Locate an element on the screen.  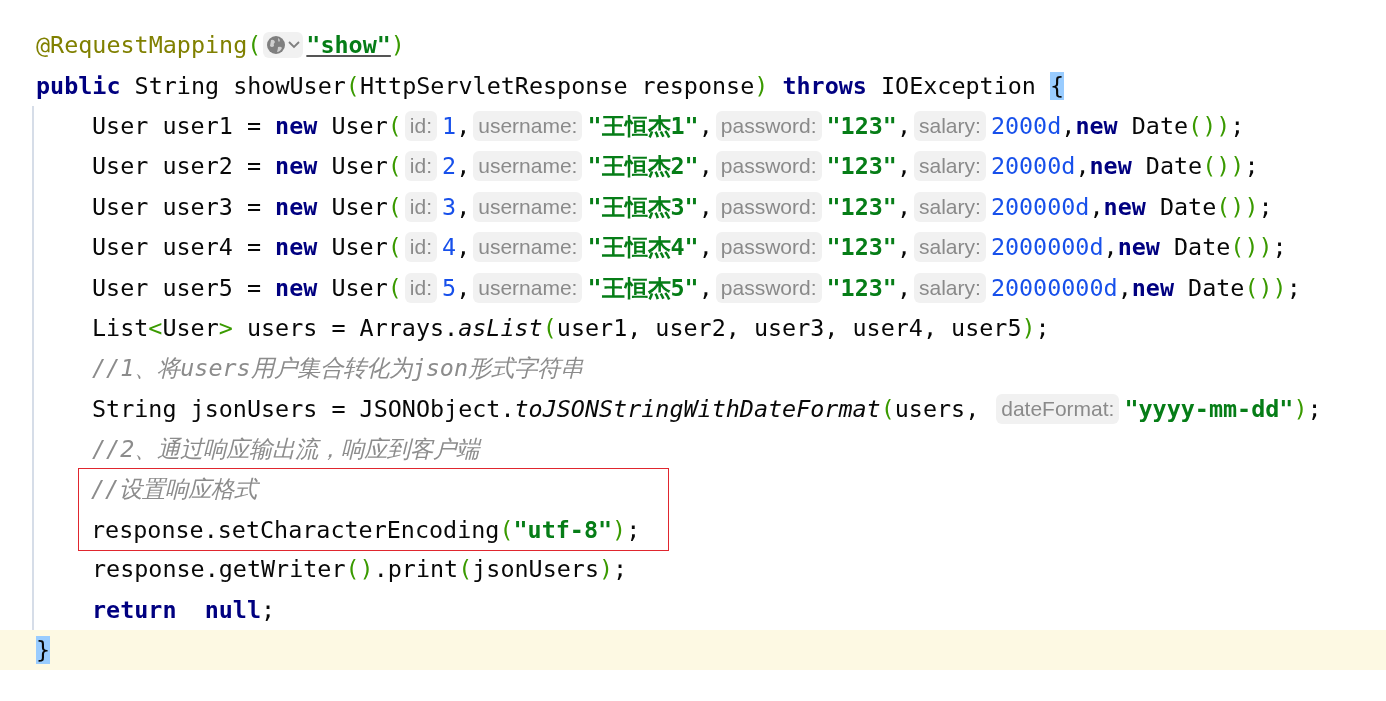
code-text: } is located at coordinates (43, 650).